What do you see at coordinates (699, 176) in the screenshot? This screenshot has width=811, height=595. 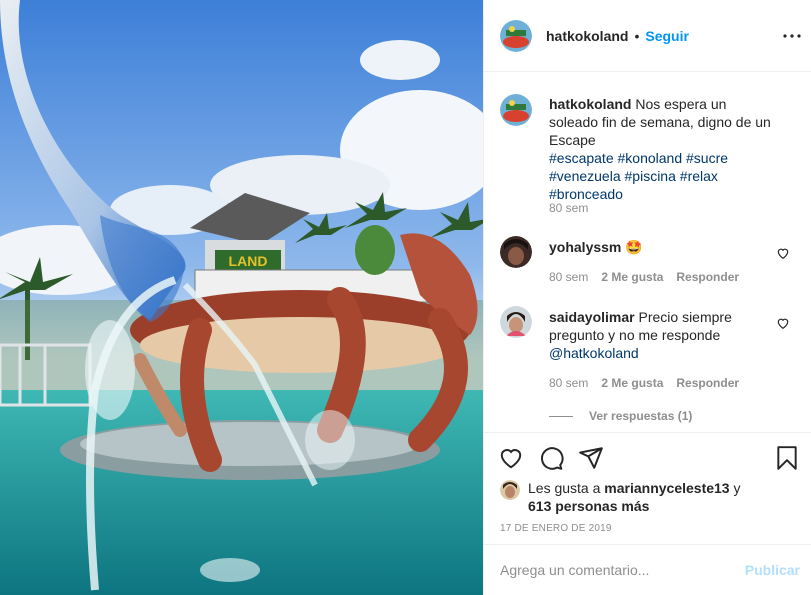 I see `hashtag: #relax` at bounding box center [699, 176].